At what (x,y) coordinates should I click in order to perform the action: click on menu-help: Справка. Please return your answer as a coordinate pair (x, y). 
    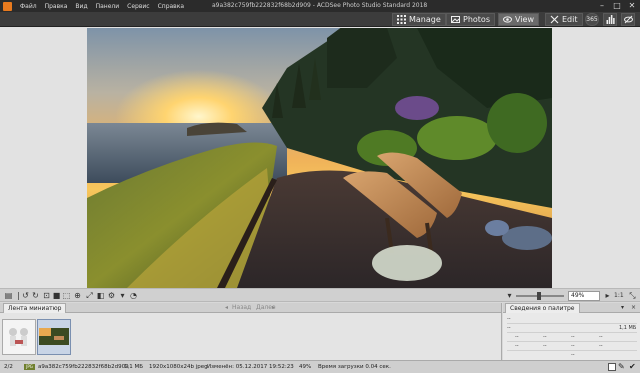
    Looking at the image, I should click on (171, 6).